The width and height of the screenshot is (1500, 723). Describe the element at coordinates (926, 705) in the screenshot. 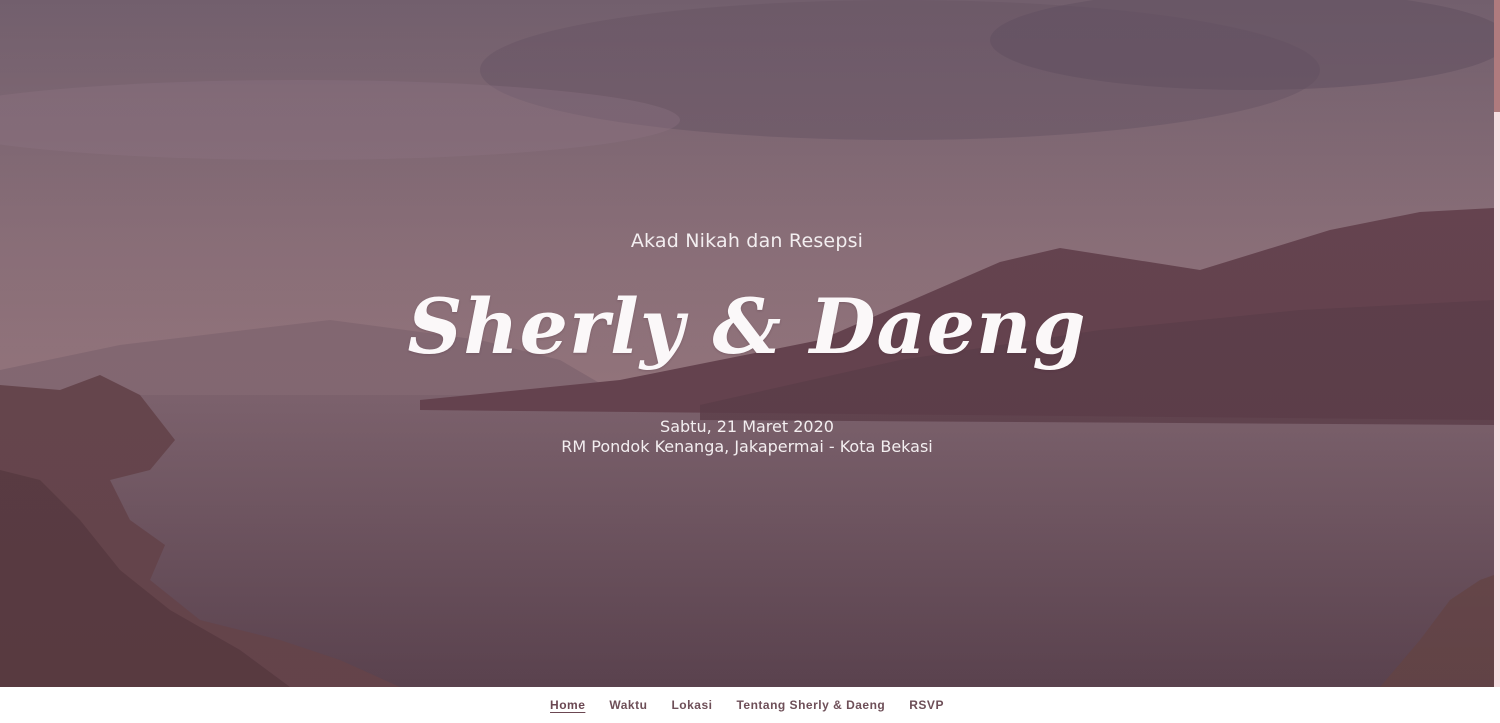

I see `nav-item-rsvp: RSVP` at that location.